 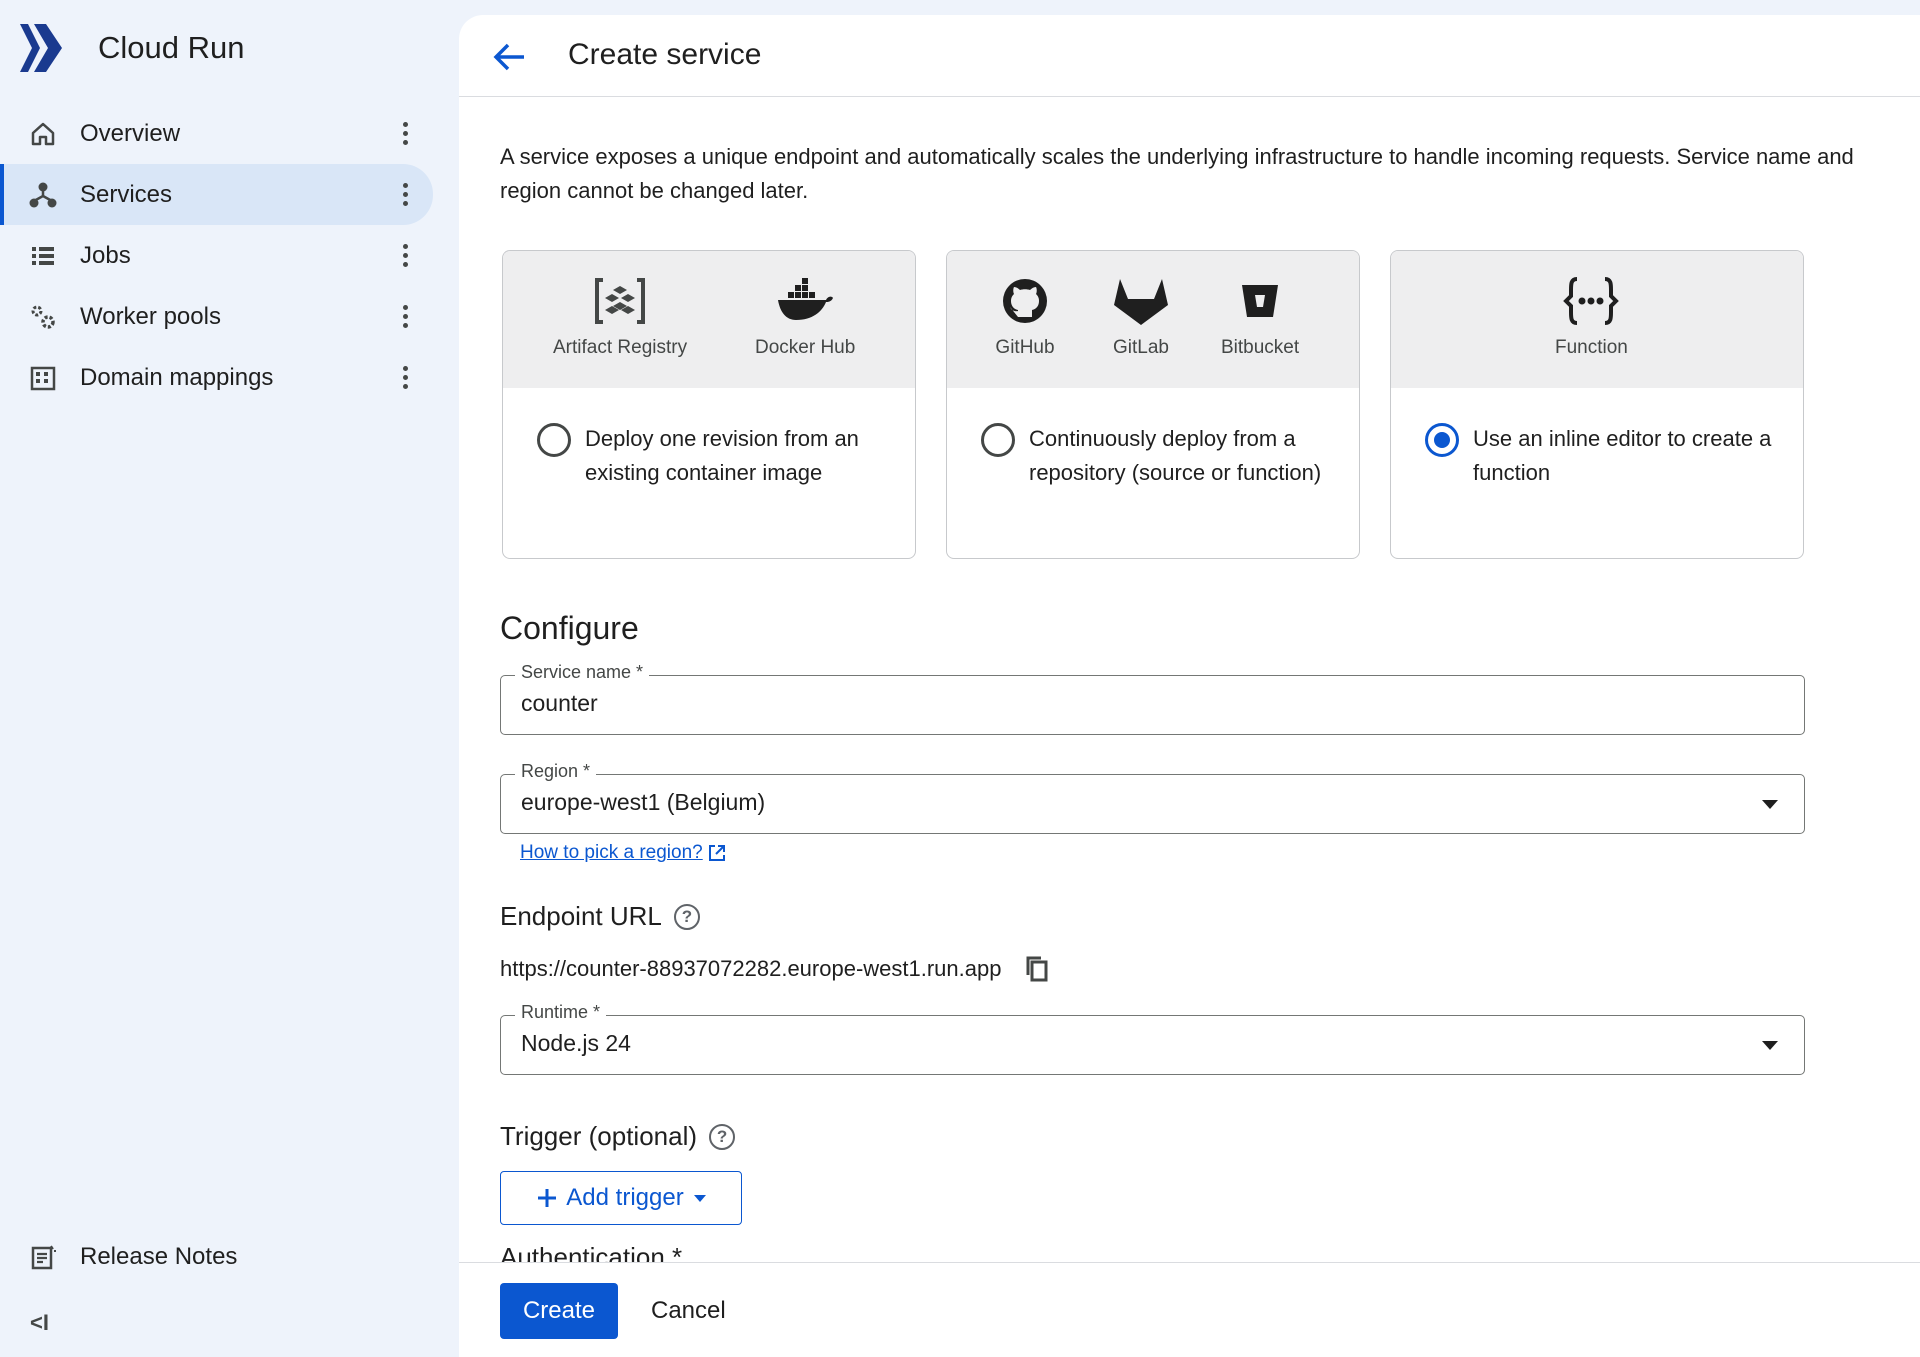 What do you see at coordinates (39, 1323) in the screenshot?
I see `collapse-sidebar-icon: <I` at bounding box center [39, 1323].